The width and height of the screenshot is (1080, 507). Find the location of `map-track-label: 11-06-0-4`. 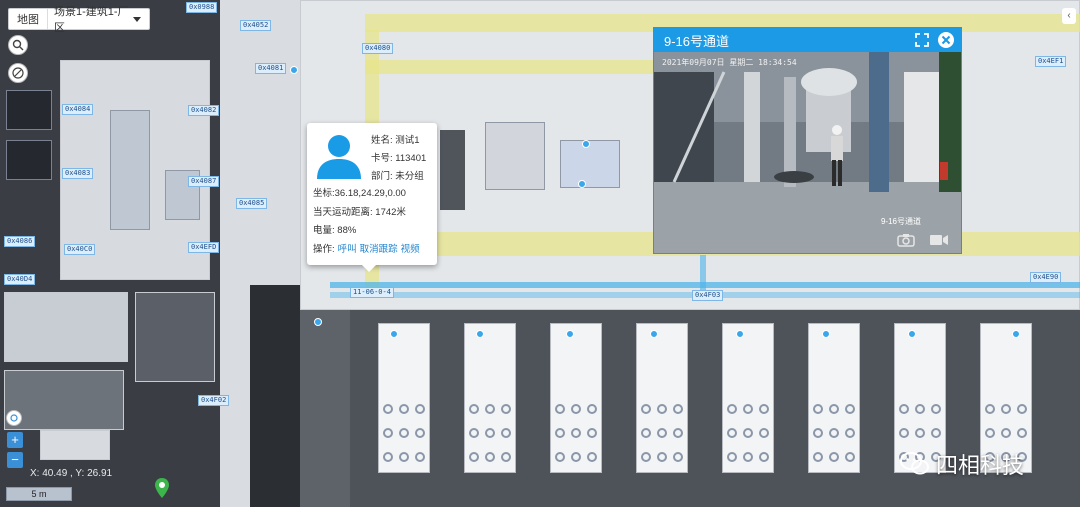

map-track-label: 11-06-0-4 is located at coordinates (372, 292).